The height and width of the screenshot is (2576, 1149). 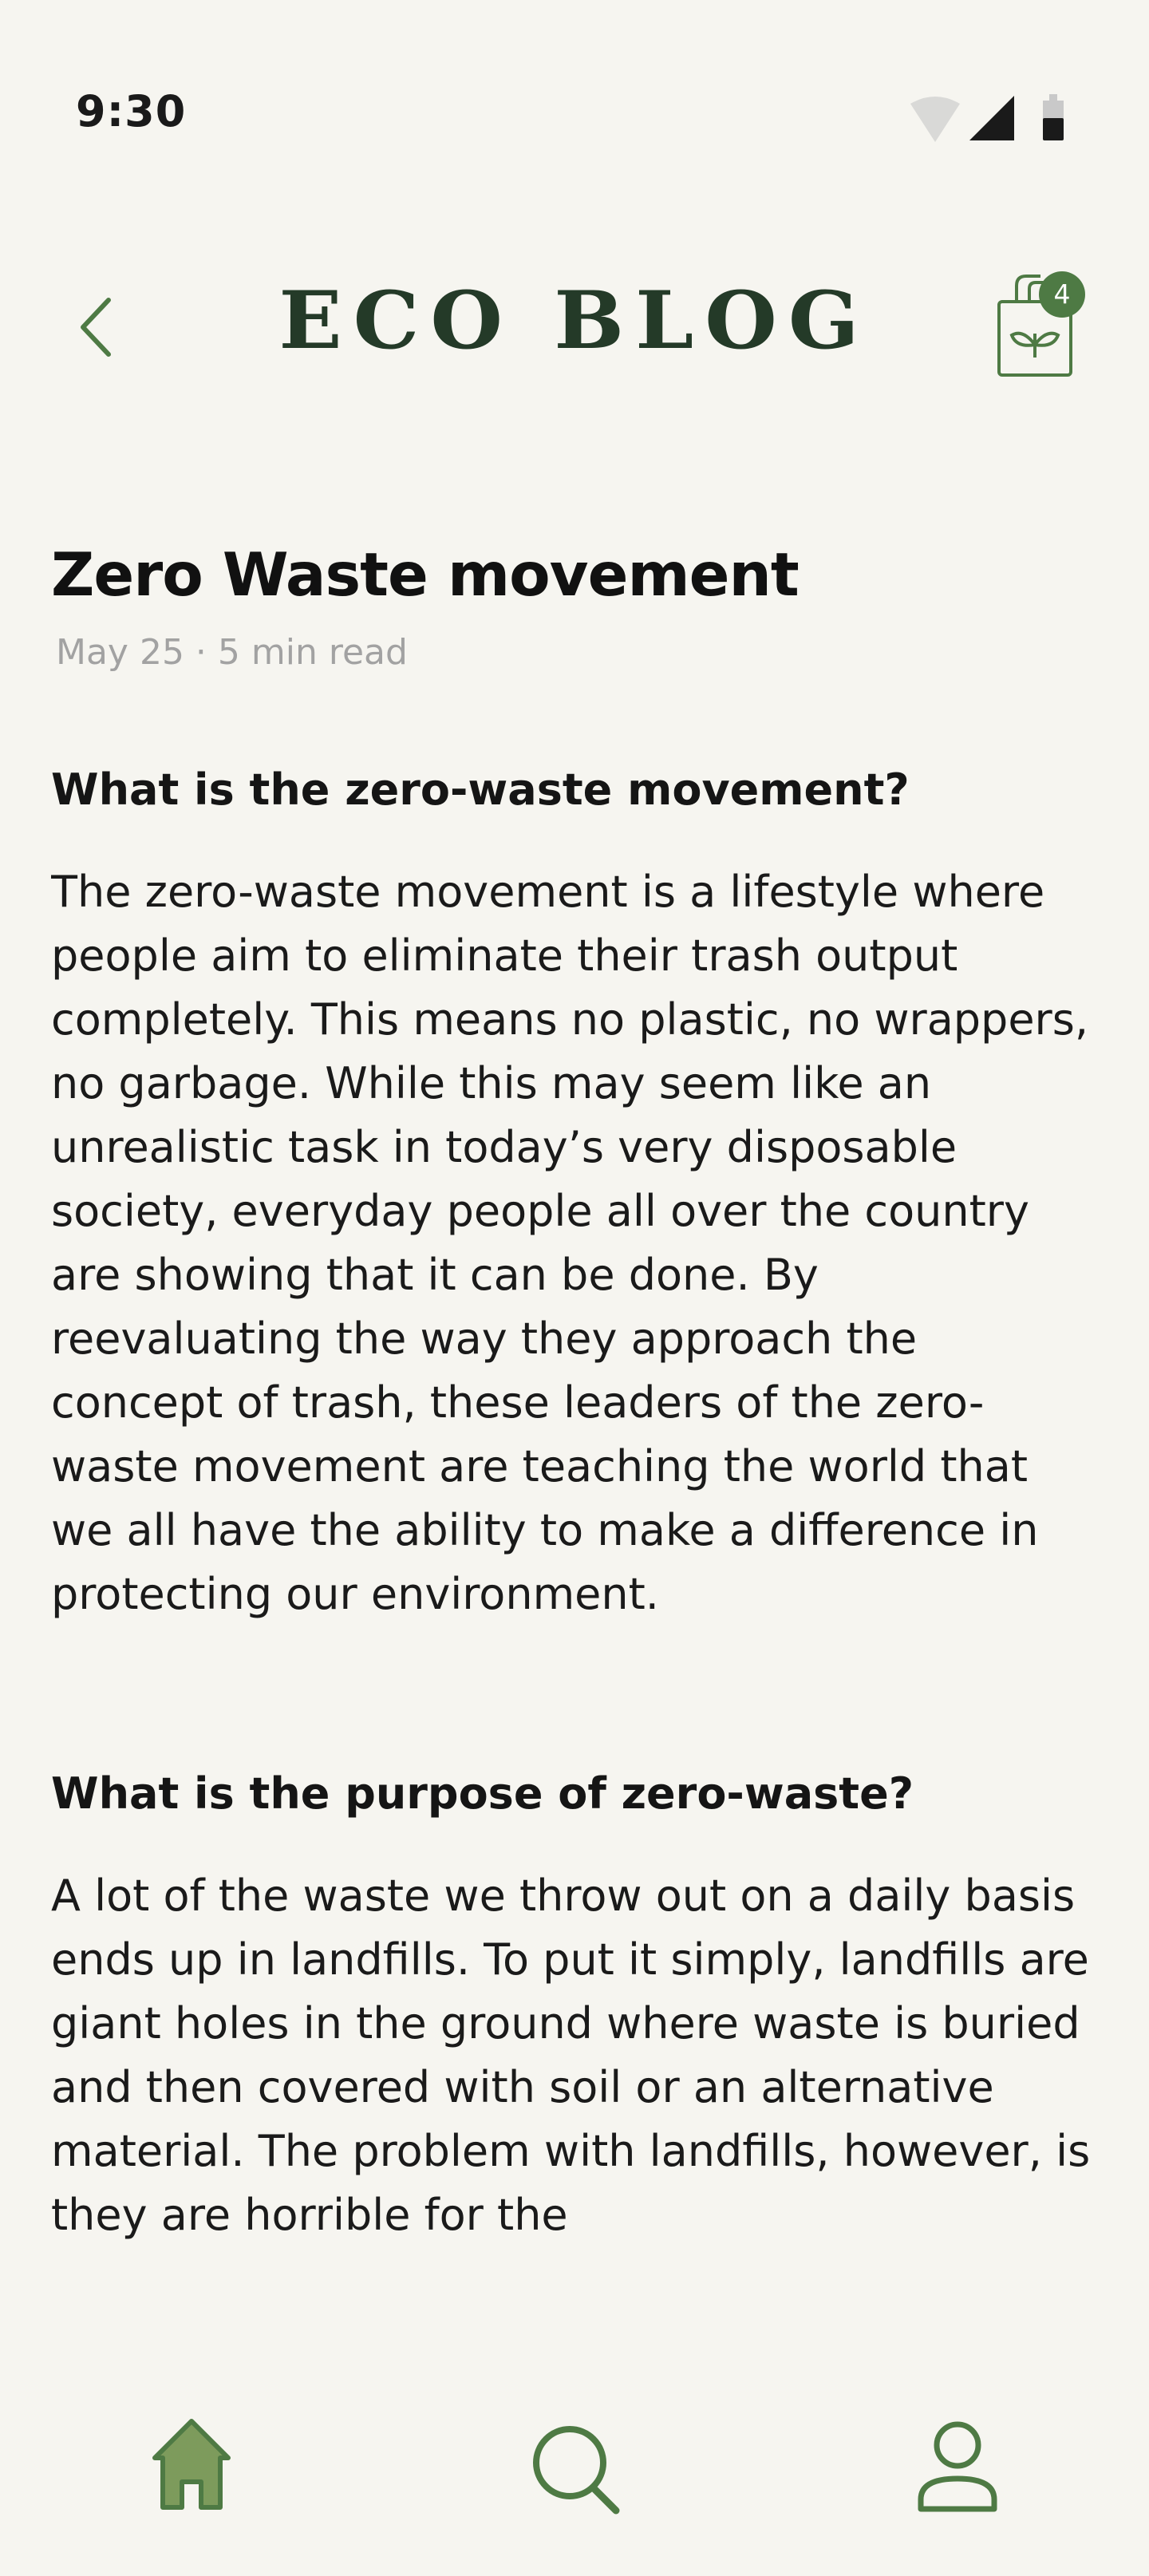 I want to click on app-header: ECO BLOG 4, so click(x=574, y=323).